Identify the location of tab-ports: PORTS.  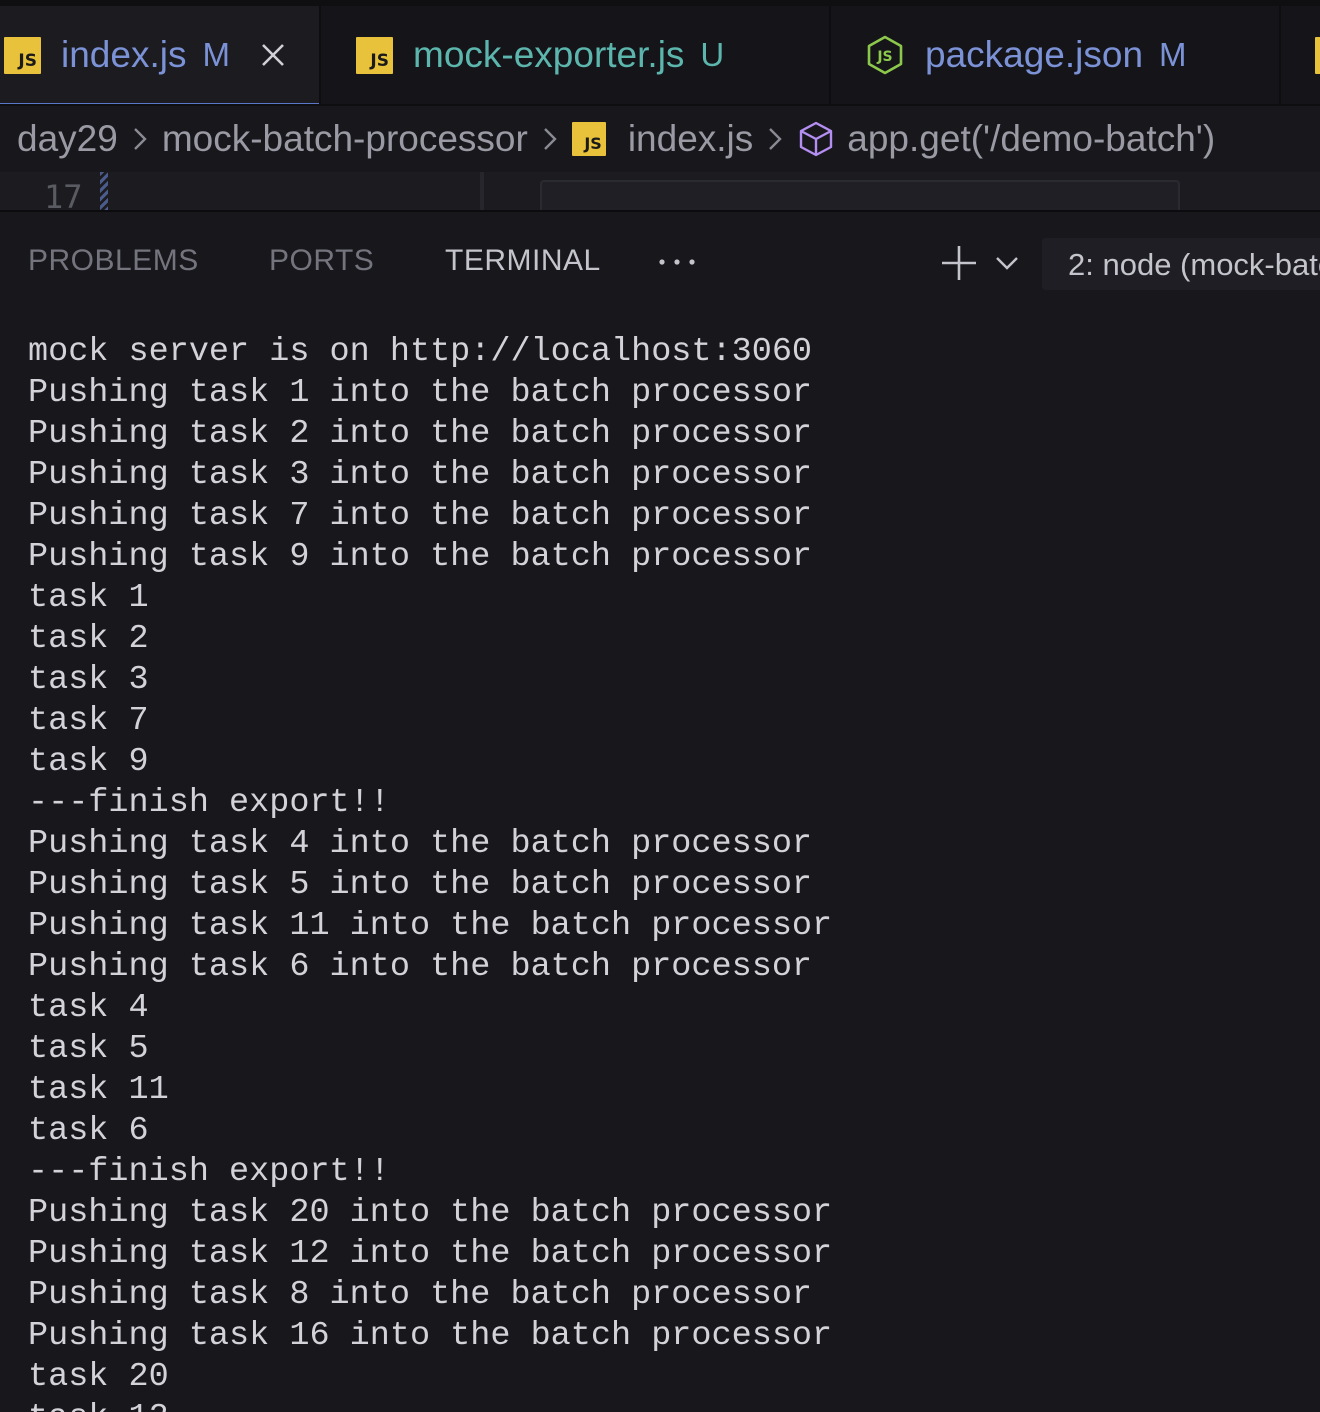
(321, 261).